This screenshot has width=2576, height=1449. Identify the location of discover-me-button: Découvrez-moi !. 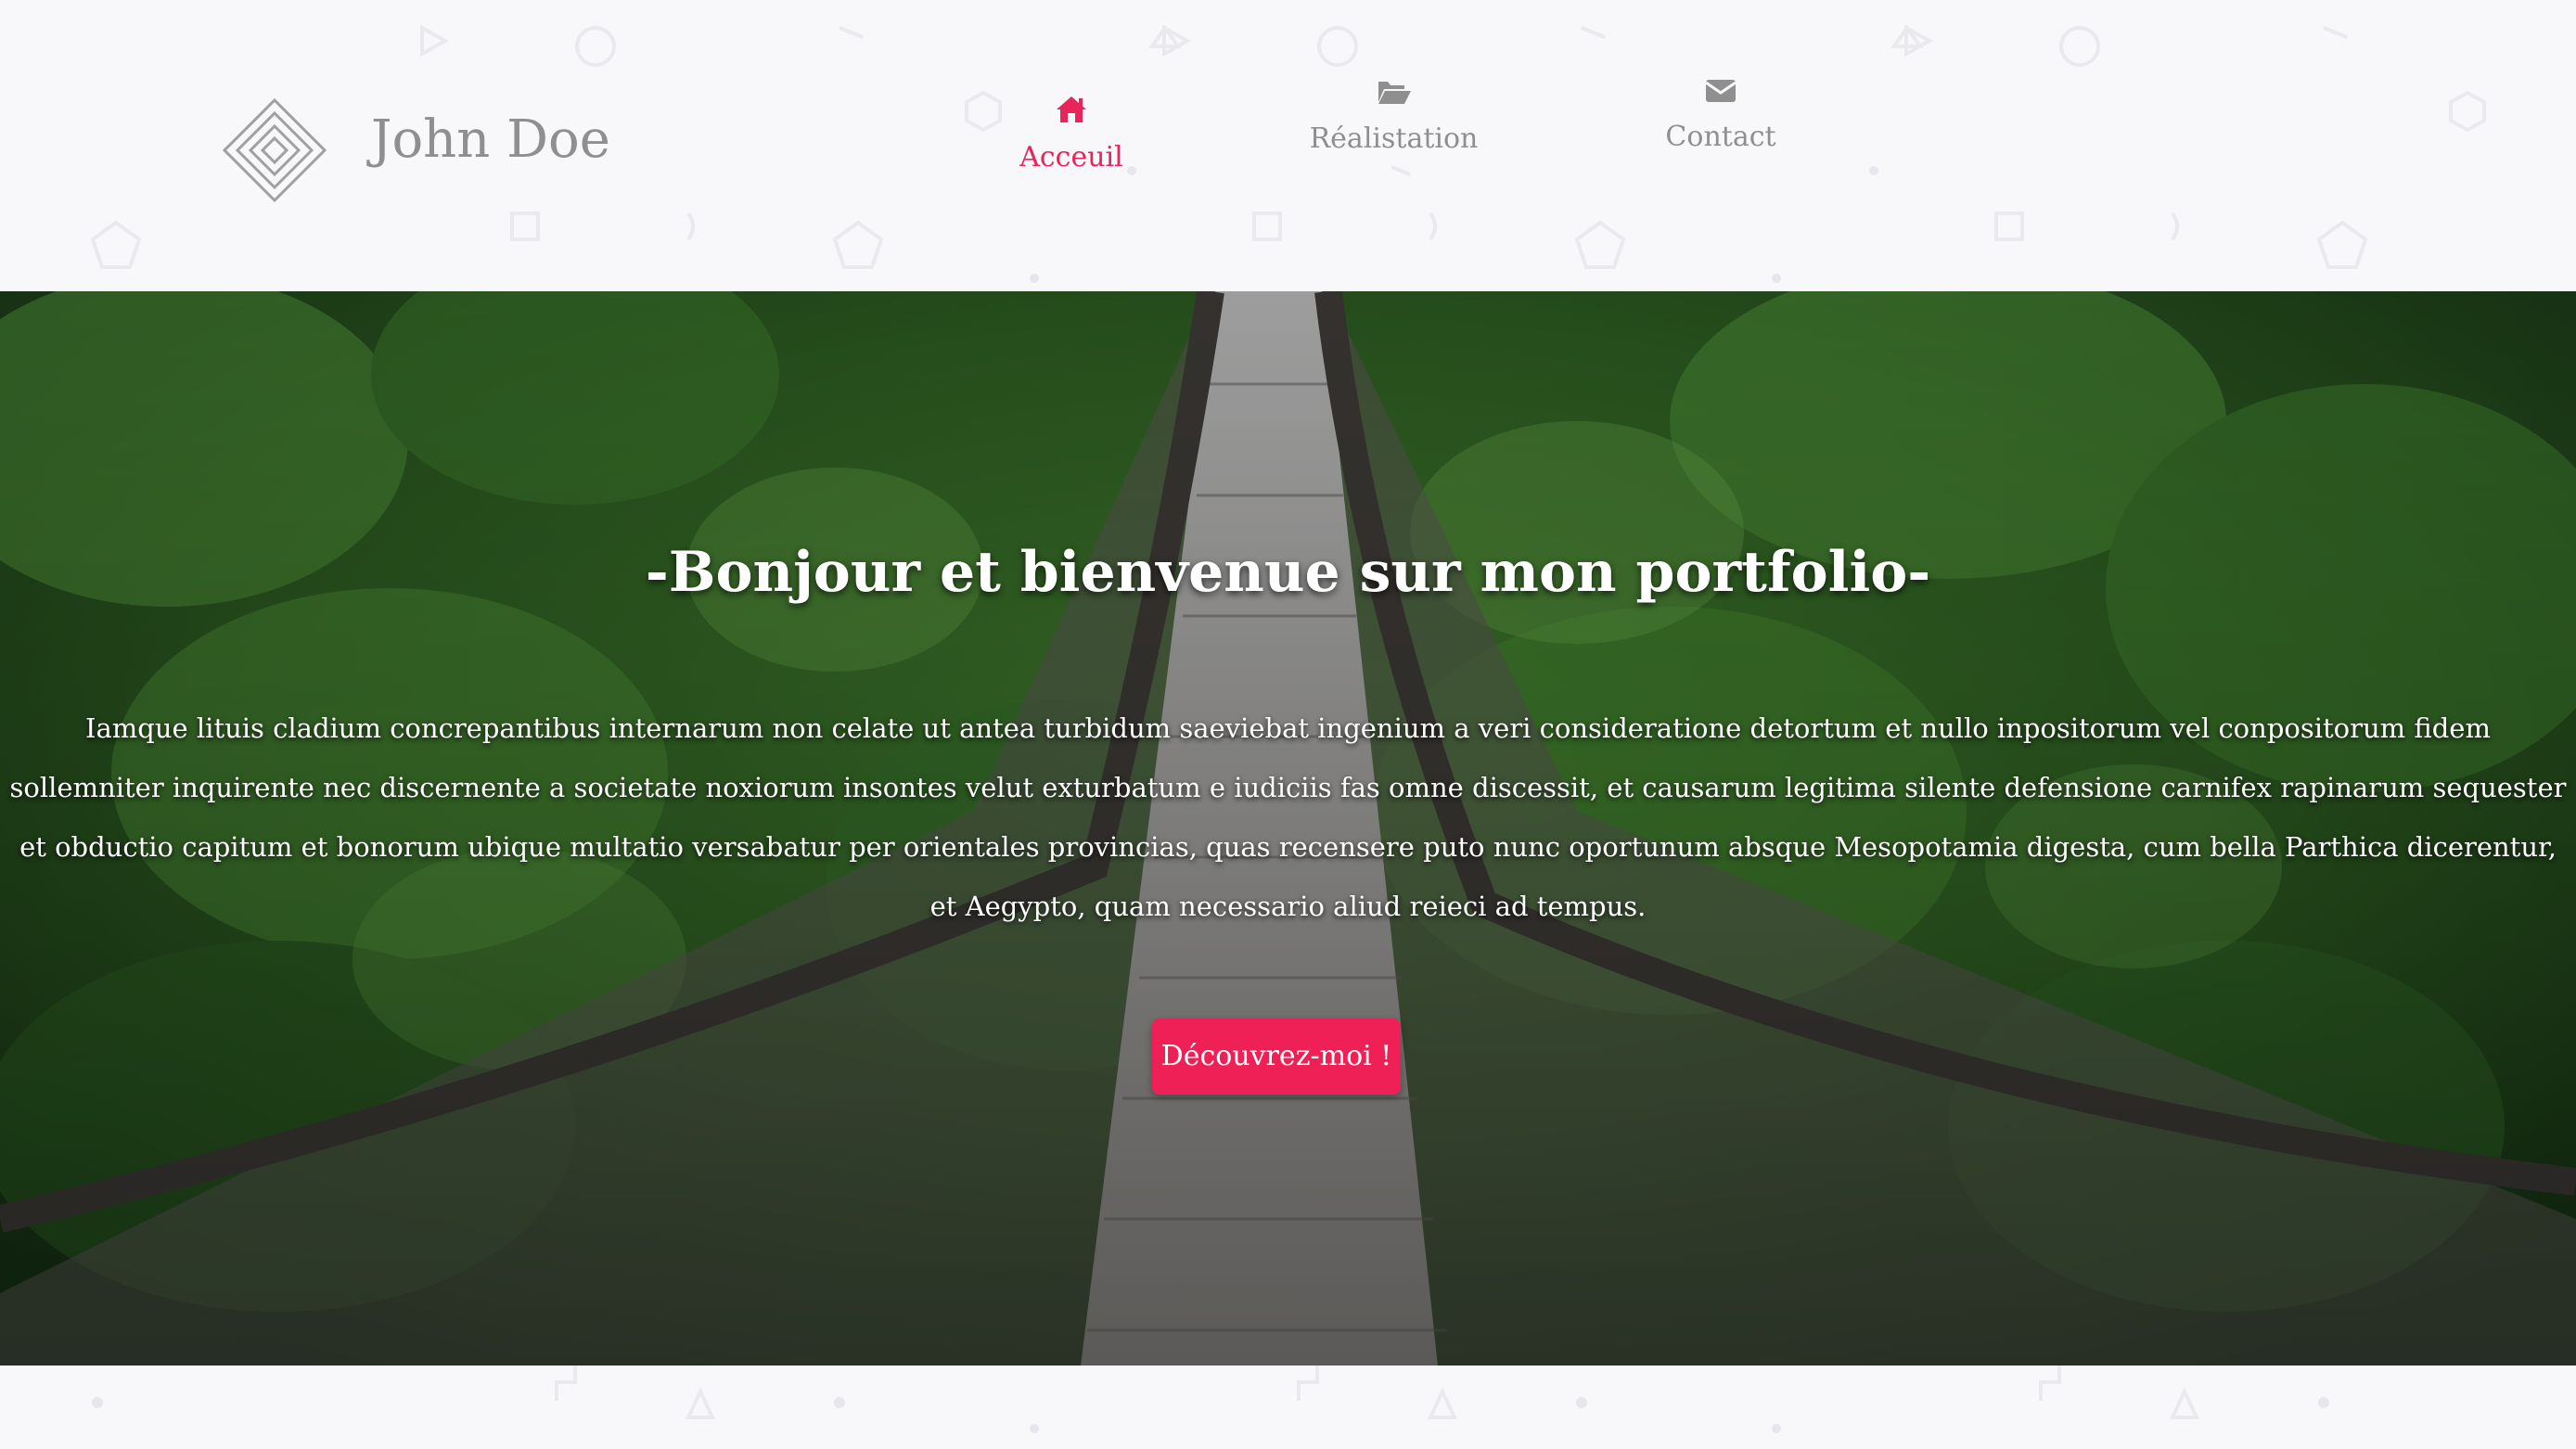
(1276, 1057).